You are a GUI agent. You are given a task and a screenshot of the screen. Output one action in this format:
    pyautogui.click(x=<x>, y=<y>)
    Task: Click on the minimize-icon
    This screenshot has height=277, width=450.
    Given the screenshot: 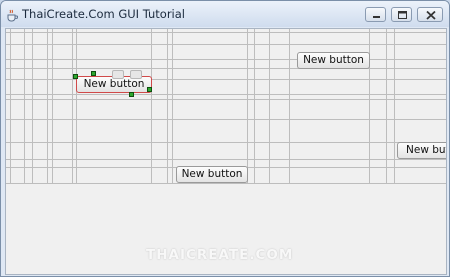 What is the action you would take?
    pyautogui.click(x=376, y=17)
    